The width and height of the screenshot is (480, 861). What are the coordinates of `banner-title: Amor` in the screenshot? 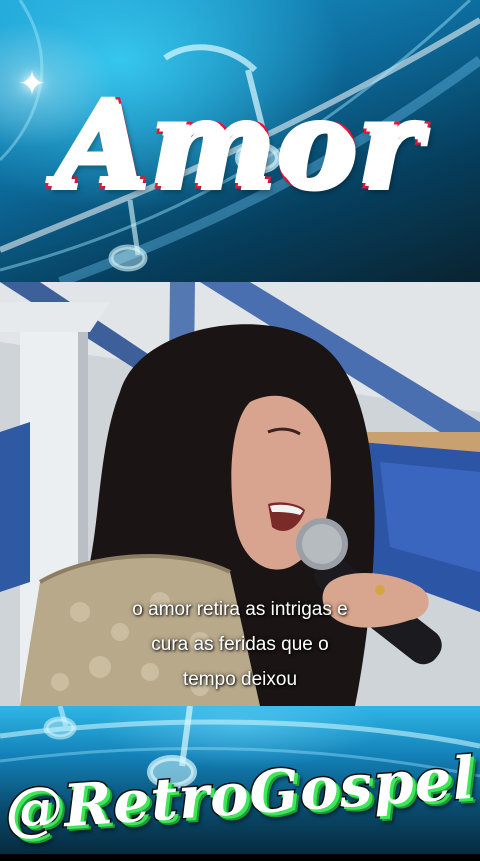 It's located at (239, 144).